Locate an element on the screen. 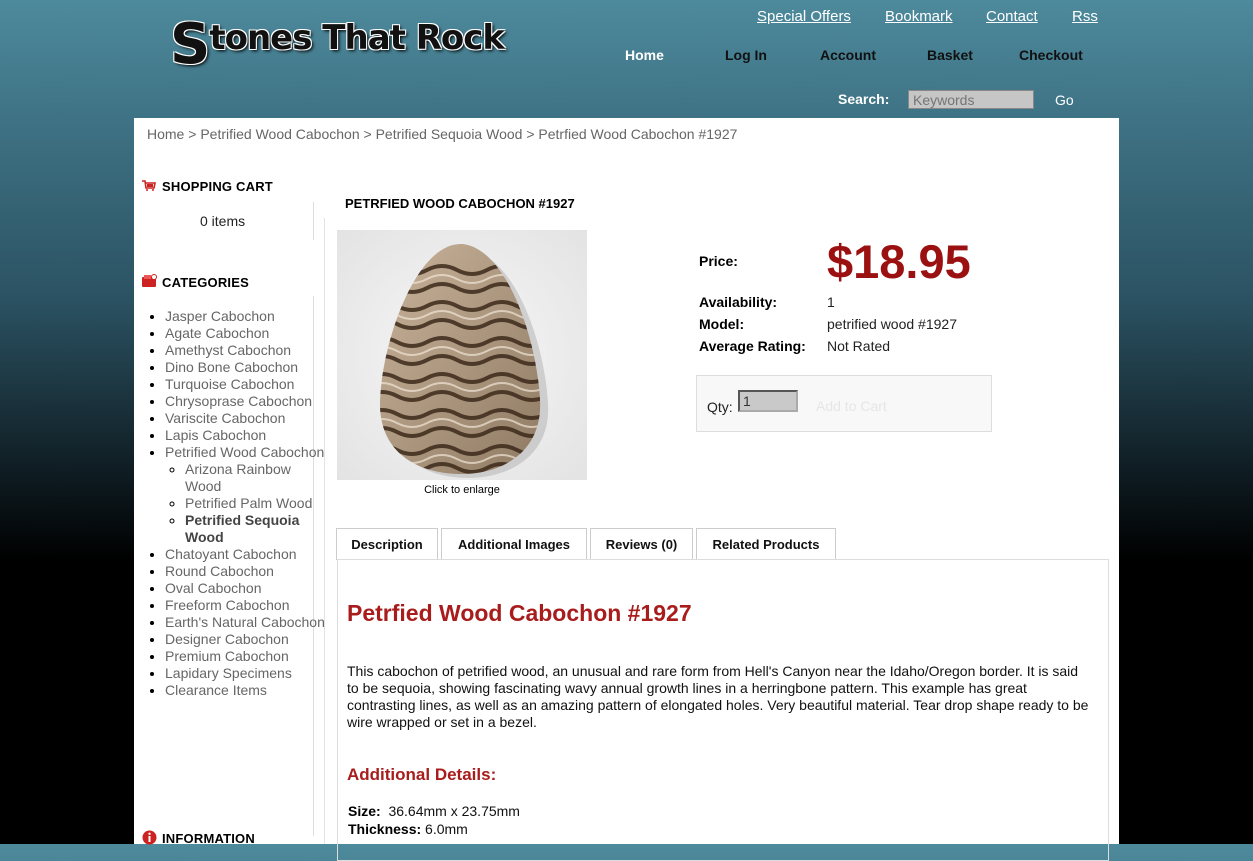 This screenshot has width=1253, height=861. category-item: Designer Cabochon is located at coordinates (245, 639).